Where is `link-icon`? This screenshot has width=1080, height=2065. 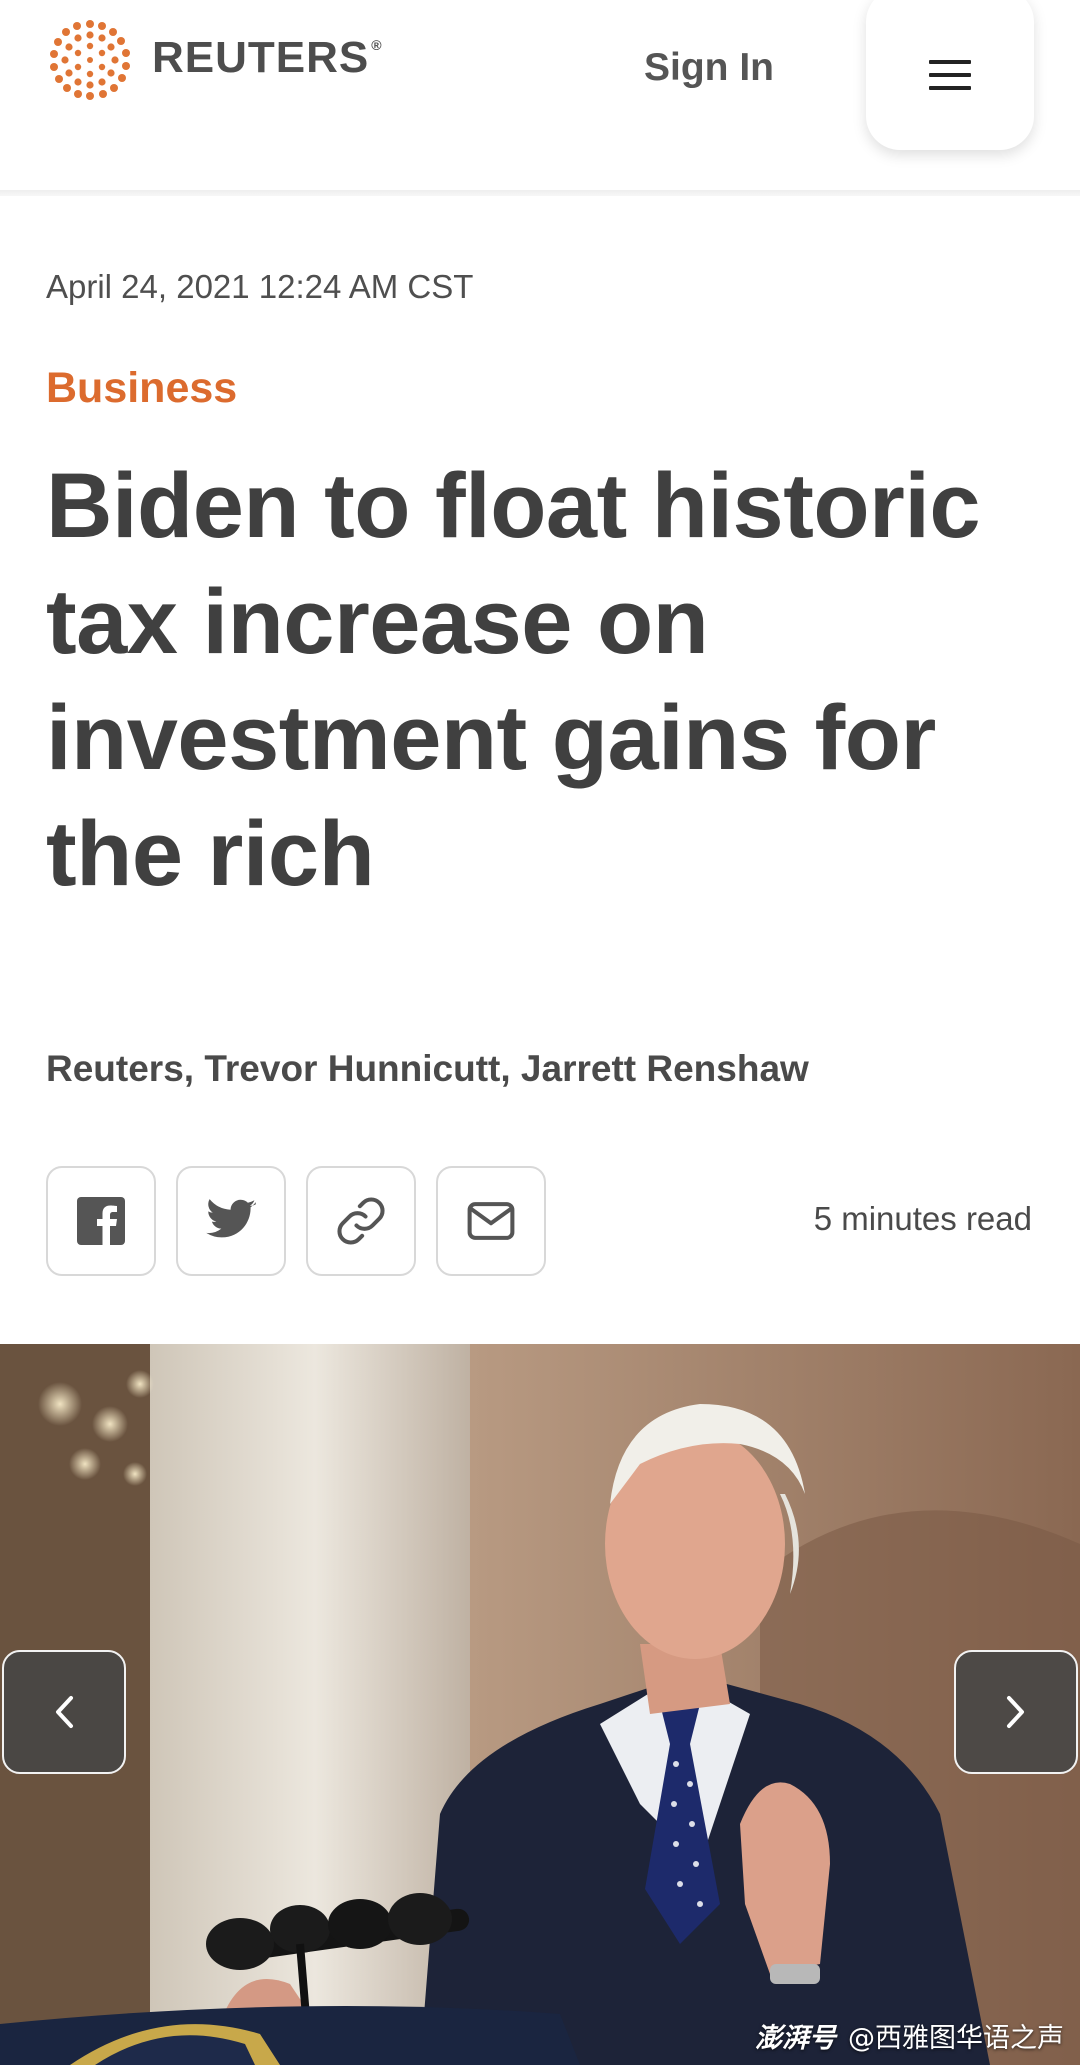 link-icon is located at coordinates (361, 1221).